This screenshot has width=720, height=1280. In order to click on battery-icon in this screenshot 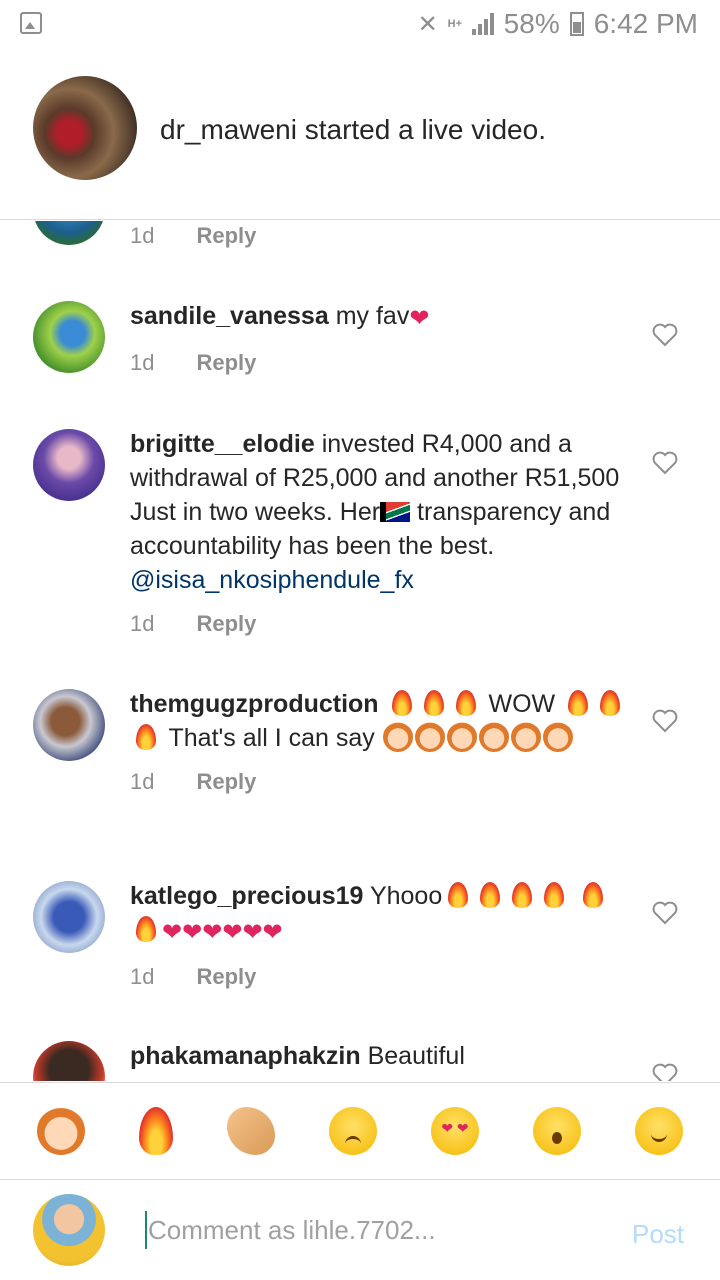, I will do `click(576, 24)`.